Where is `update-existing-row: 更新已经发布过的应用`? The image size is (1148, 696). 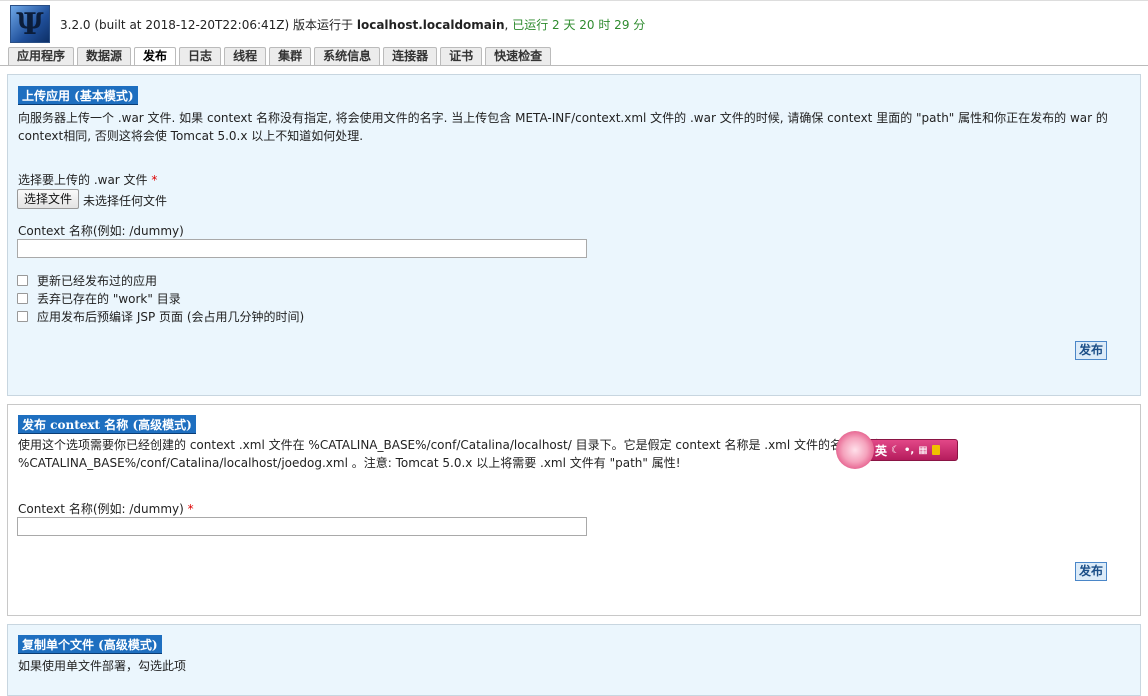
update-existing-row: 更新已经发布过的应用 is located at coordinates (87, 280).